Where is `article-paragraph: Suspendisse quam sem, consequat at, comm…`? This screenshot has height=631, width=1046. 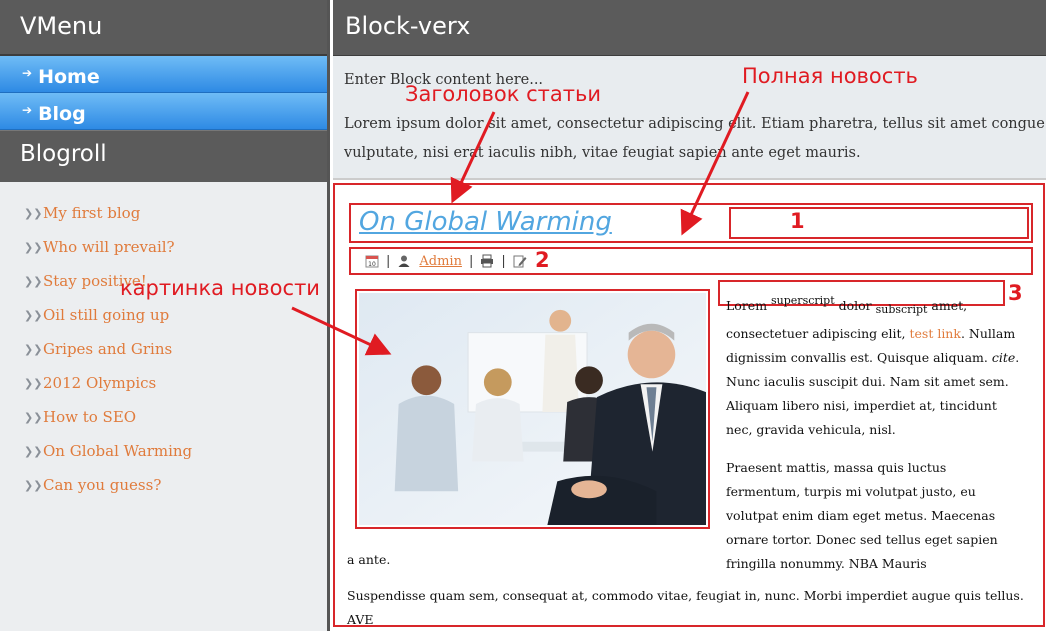 article-paragraph: Suspendisse quam sem, consequat at, comm… is located at coordinates (685, 607).